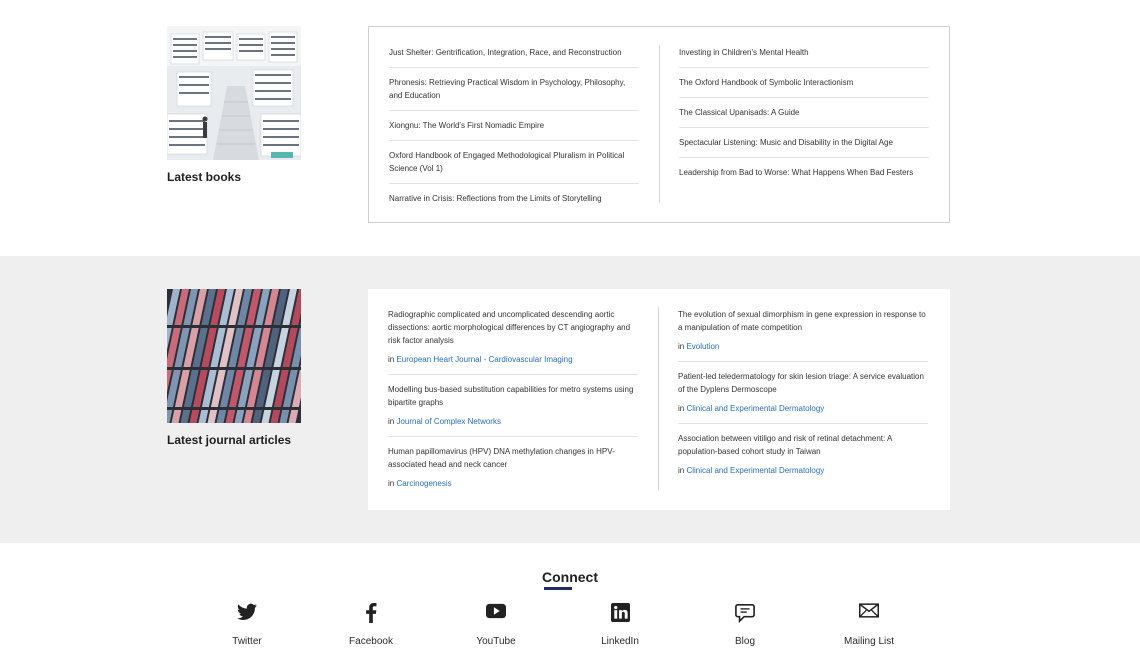  What do you see at coordinates (234, 93) in the screenshot?
I see `library-photo-image` at bounding box center [234, 93].